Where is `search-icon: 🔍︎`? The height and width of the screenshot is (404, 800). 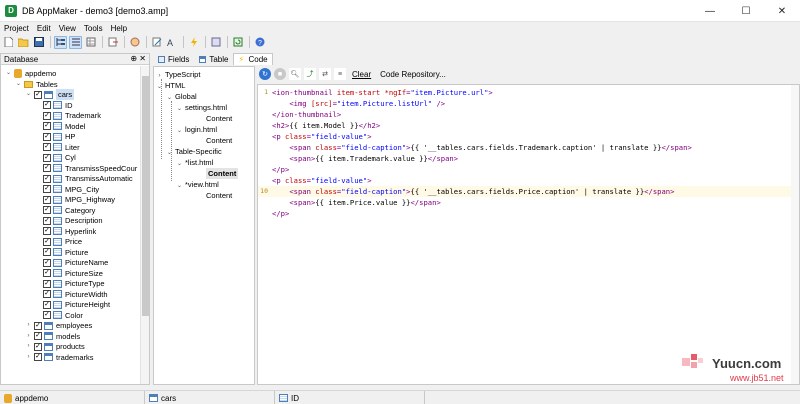 search-icon: 🔍︎ is located at coordinates (295, 74).